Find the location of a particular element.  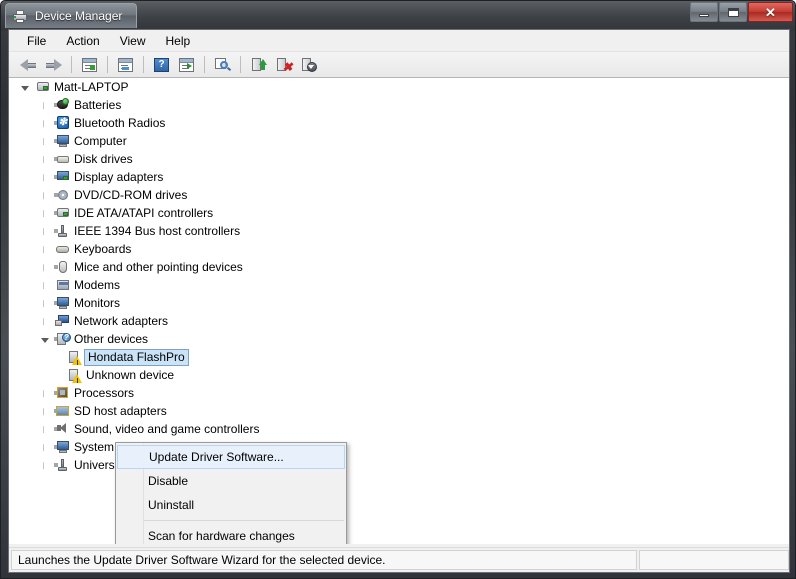

menu-file: File is located at coordinates (36, 41).